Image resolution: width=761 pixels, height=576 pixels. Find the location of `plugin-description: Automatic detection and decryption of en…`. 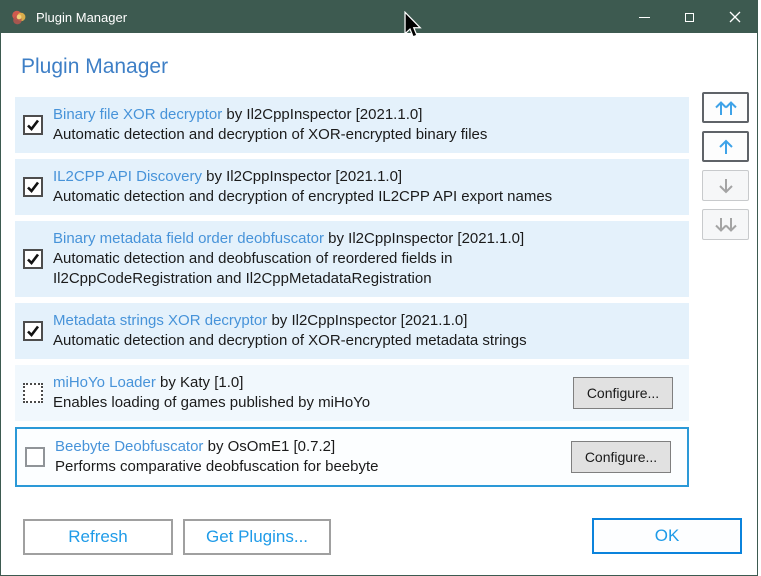

plugin-description: Automatic detection and decryption of en… is located at coordinates (303, 196).